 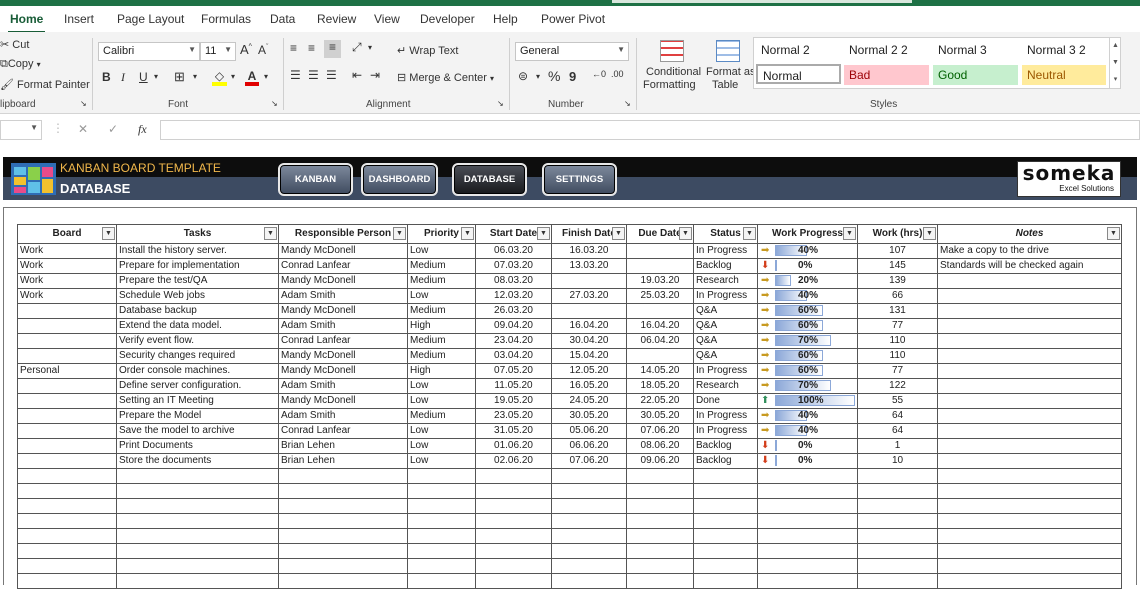 What do you see at coordinates (589, 371) in the screenshot?
I see `cell-finish: 12.05.20` at bounding box center [589, 371].